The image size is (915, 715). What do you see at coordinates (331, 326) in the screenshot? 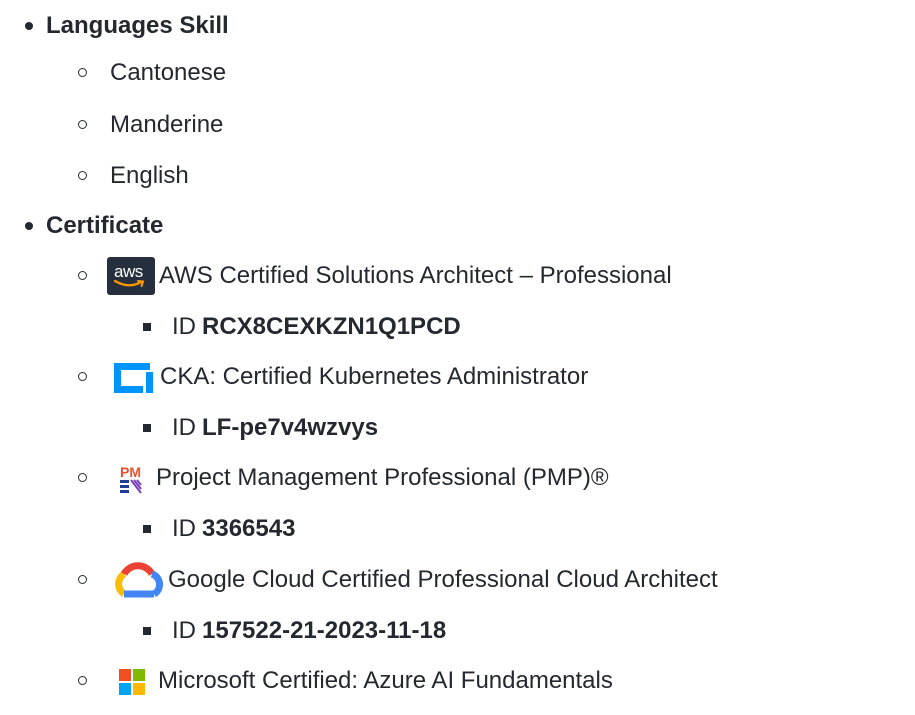
I see `id-value: RCX8CEXKZN1Q1PCD` at bounding box center [331, 326].